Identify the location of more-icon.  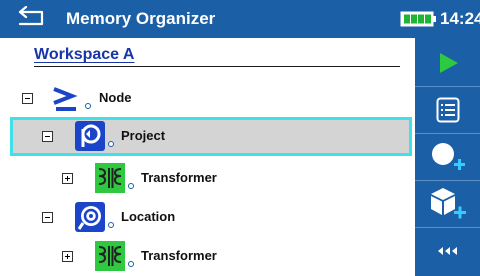
(447, 251).